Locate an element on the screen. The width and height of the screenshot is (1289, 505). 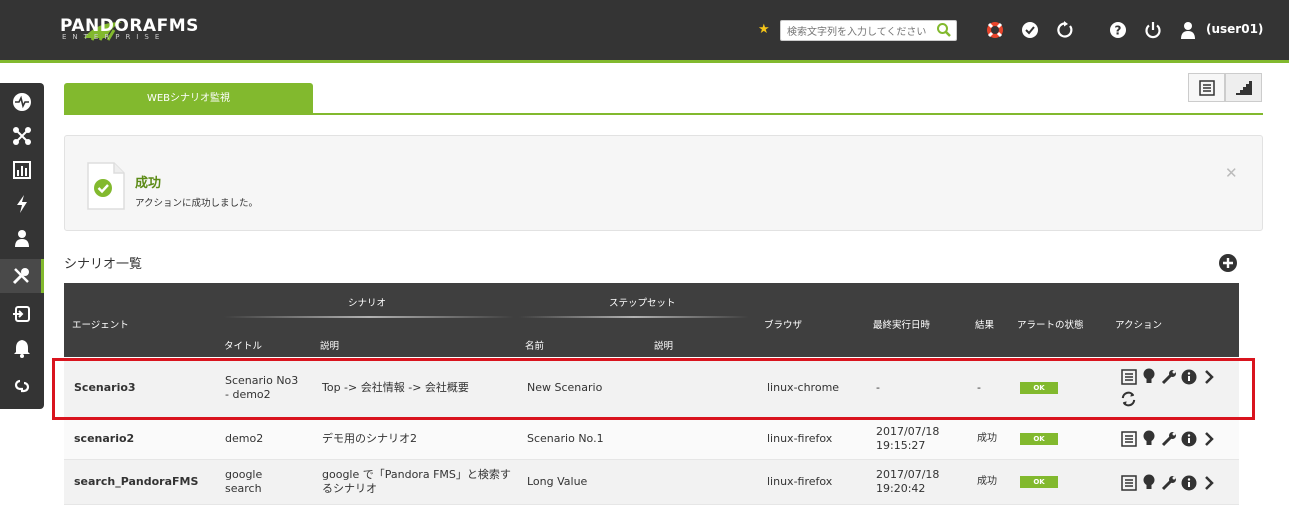
sidebar-item-alerts is located at coordinates (22, 348).